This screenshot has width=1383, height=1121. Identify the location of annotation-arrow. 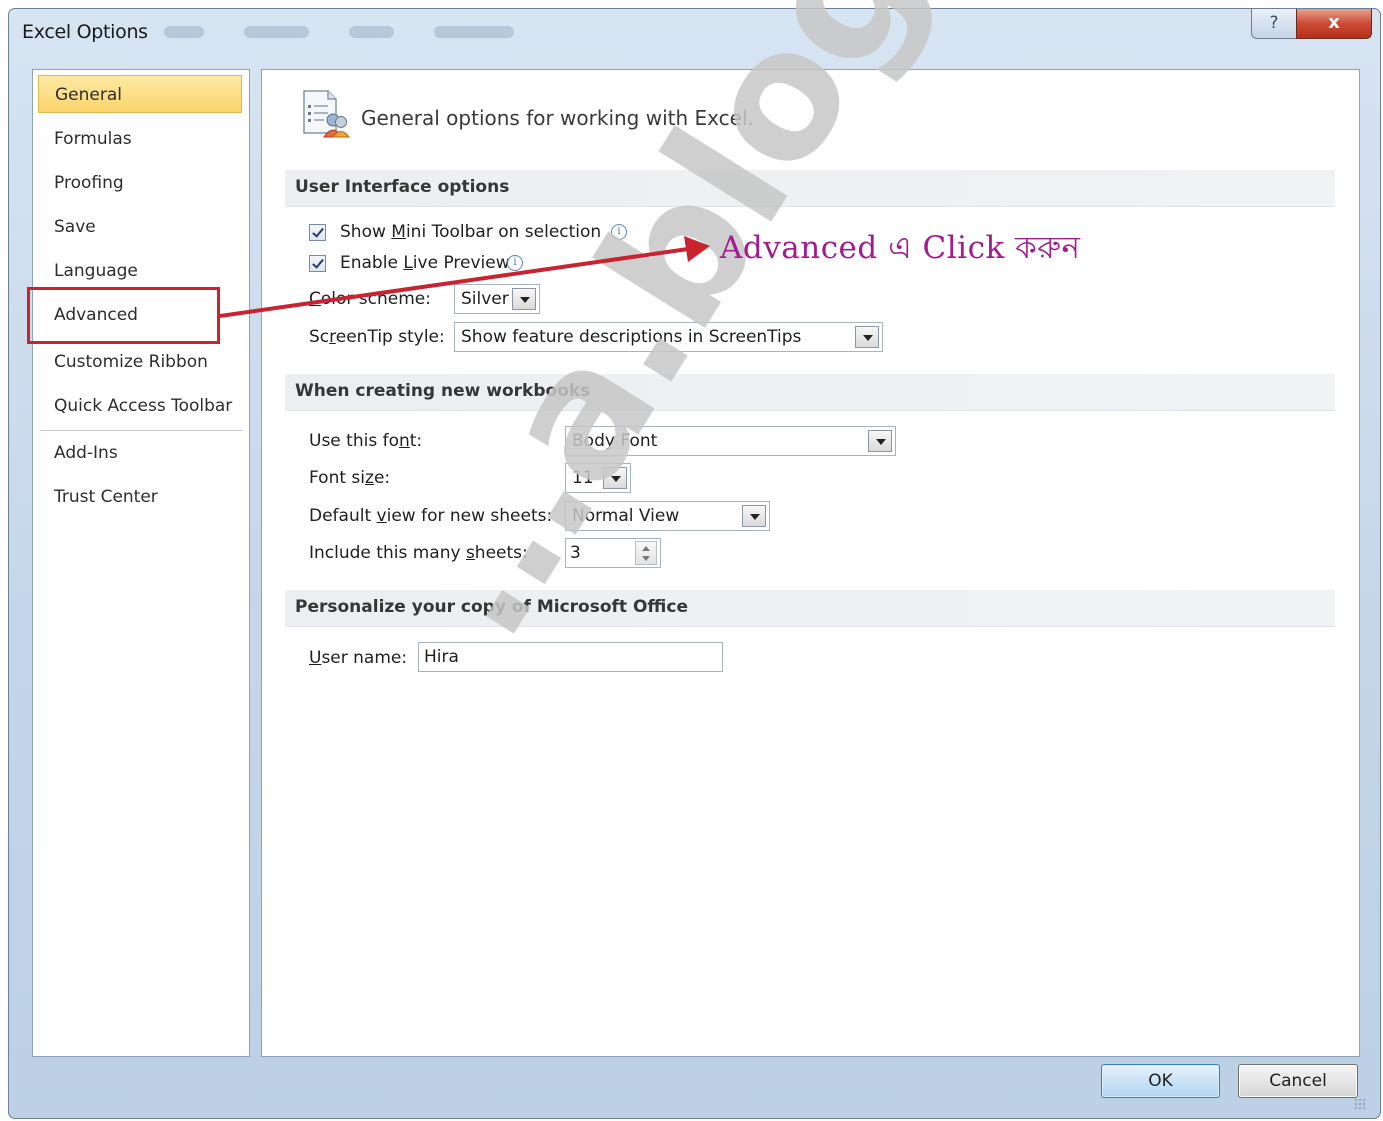
(464, 277).